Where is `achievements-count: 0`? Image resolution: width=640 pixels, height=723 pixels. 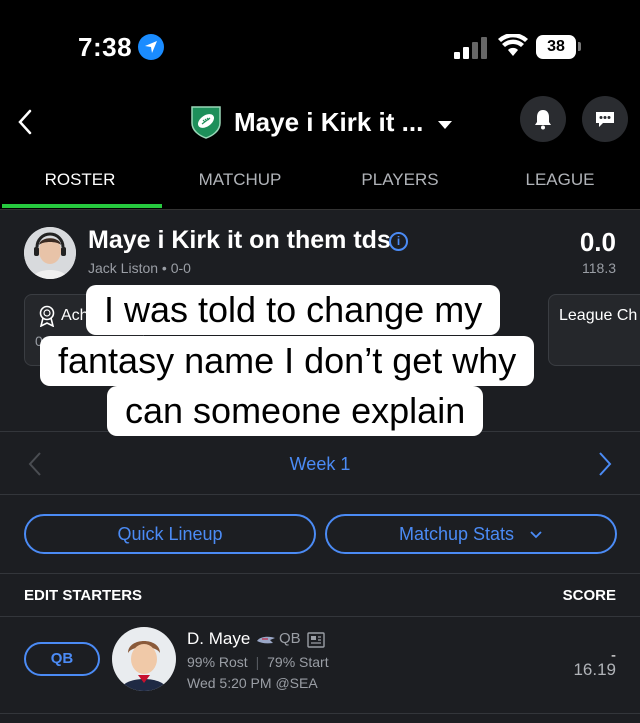 achievements-count: 0 is located at coordinates (39, 341).